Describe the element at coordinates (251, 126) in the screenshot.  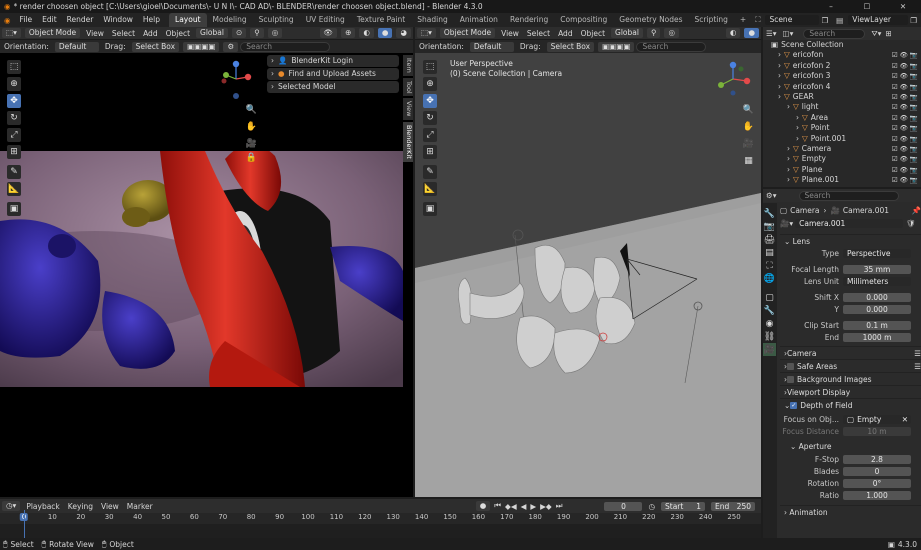
I see `pan-hand-icon: ✋` at that location.